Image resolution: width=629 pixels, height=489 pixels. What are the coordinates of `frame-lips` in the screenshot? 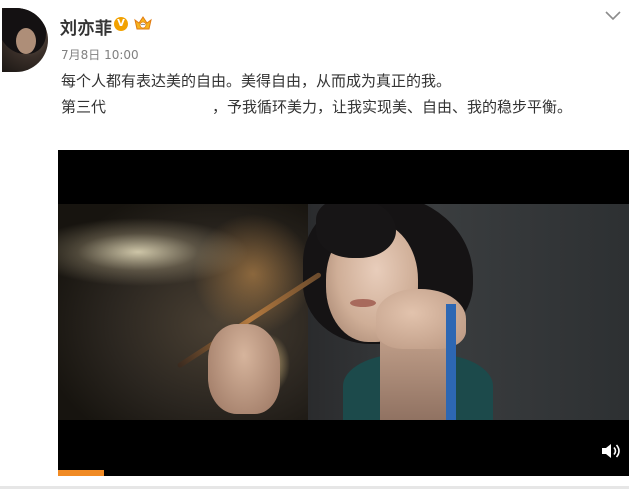 It's located at (363, 303).